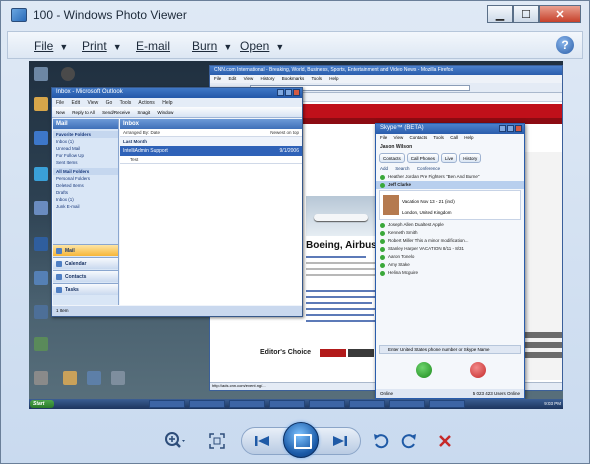  I want to click on skype-menu-item: Call, so click(454, 137).